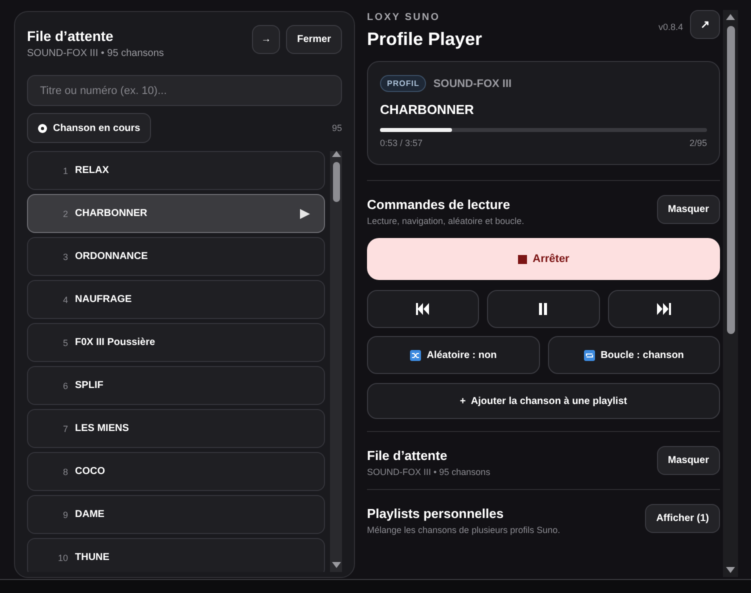  I want to click on target-icon, so click(42, 128).